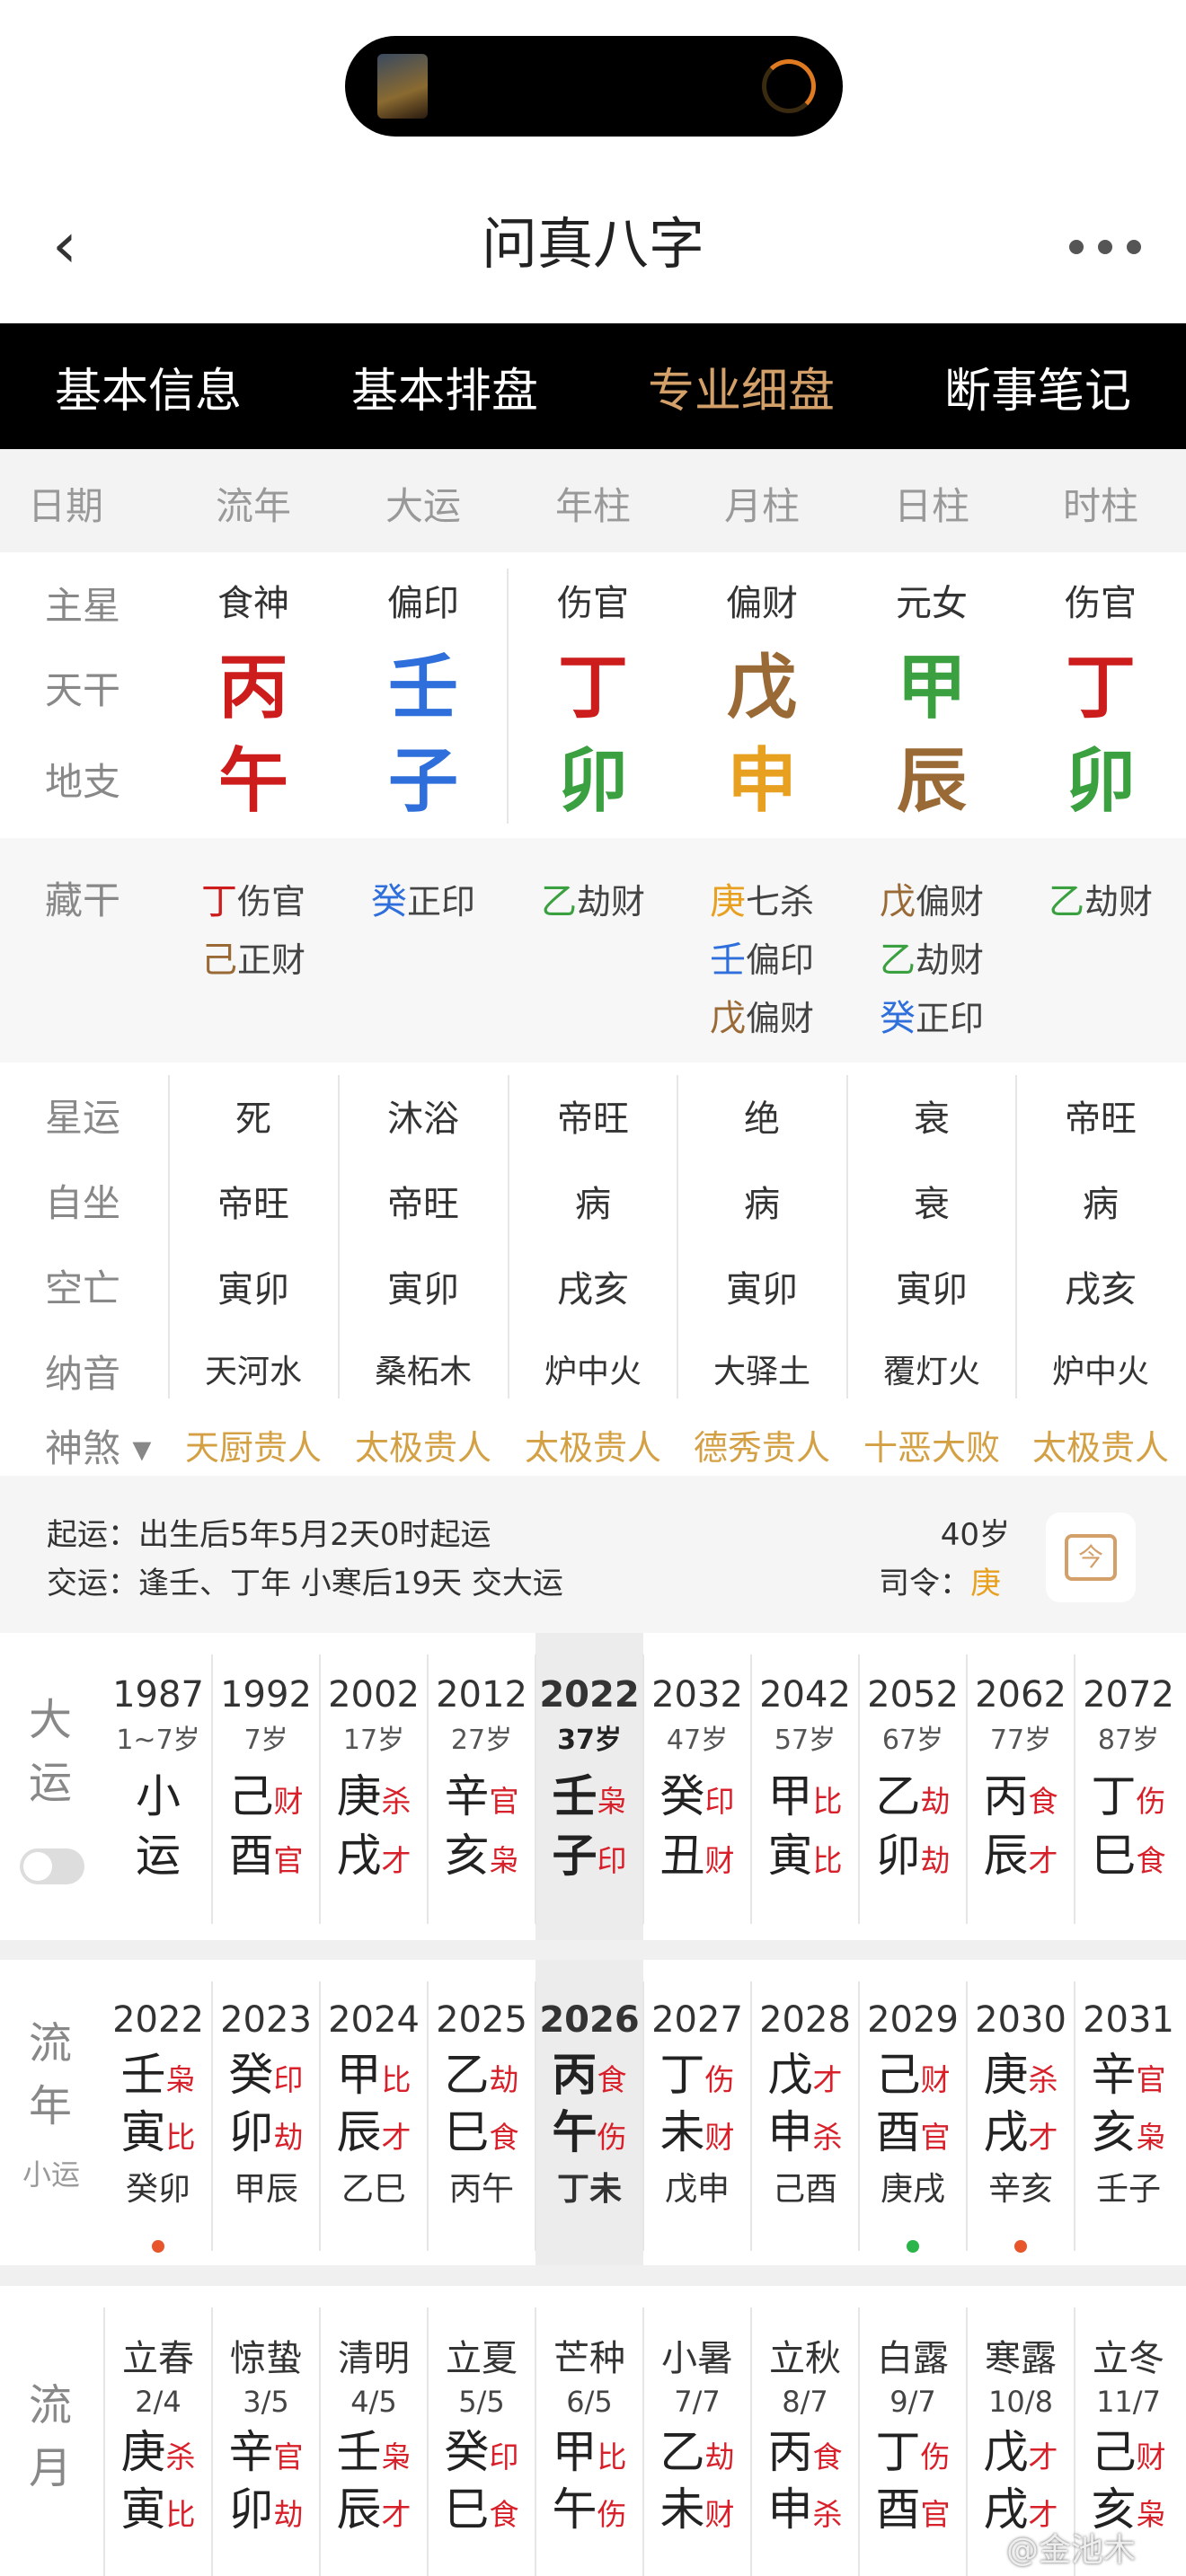 The width and height of the screenshot is (1186, 2576). I want to click on dynamic-island, so click(594, 86).